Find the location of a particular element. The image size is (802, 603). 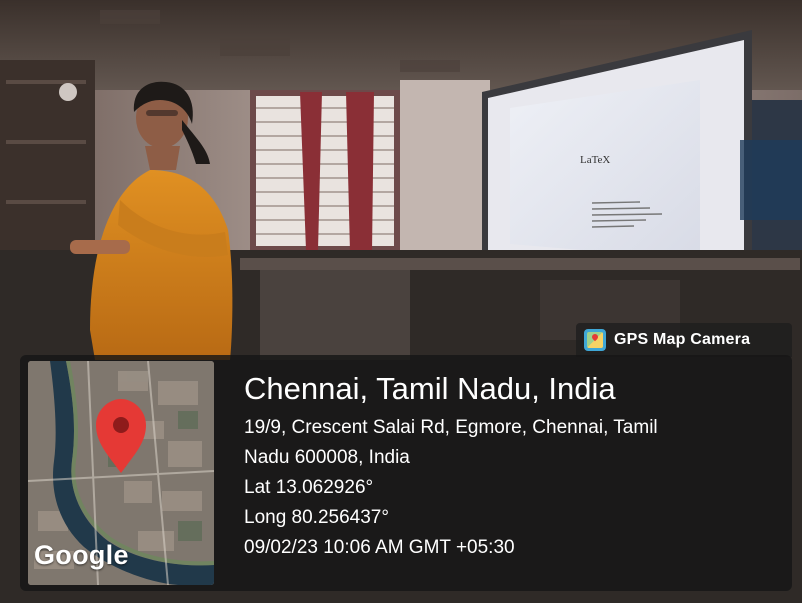

timestamp: 09/02/23 10:06 AM GMT +05:30 is located at coordinates (379, 547).